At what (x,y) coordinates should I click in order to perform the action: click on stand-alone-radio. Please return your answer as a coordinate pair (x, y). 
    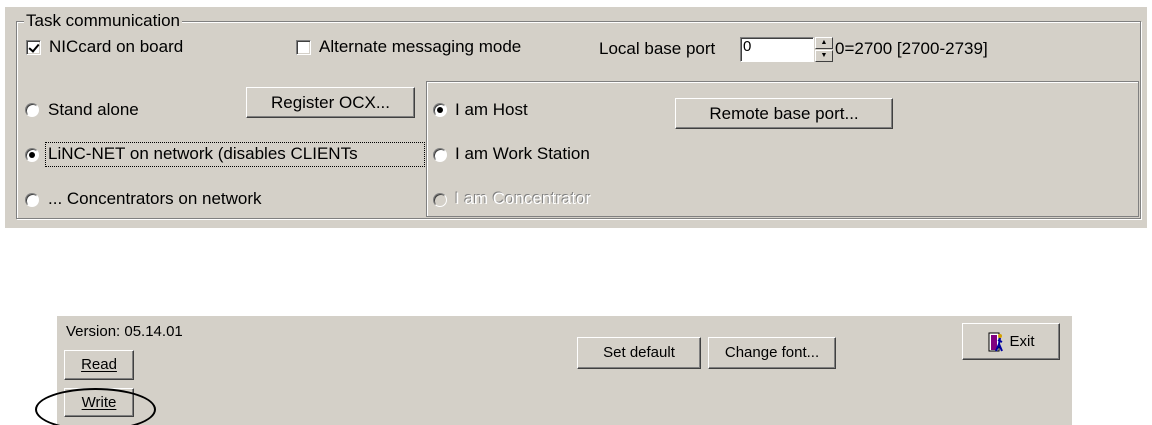
    Looking at the image, I should click on (32, 110).